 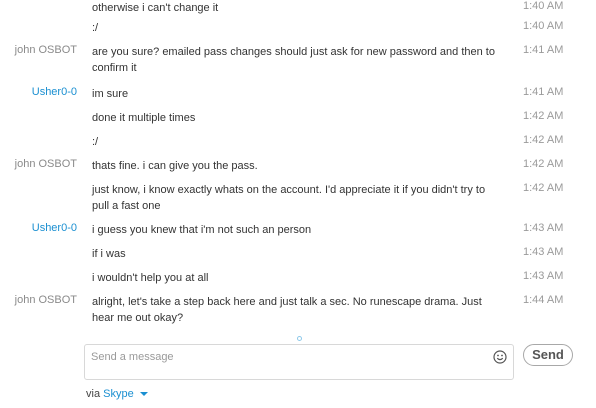 What do you see at coordinates (548, 355) in the screenshot?
I see `send-button: Send` at bounding box center [548, 355].